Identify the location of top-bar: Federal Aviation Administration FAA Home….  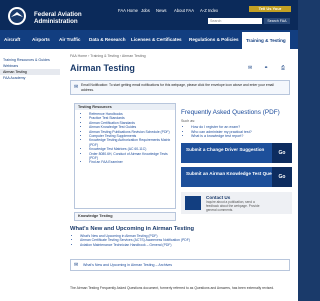
(149, 15).